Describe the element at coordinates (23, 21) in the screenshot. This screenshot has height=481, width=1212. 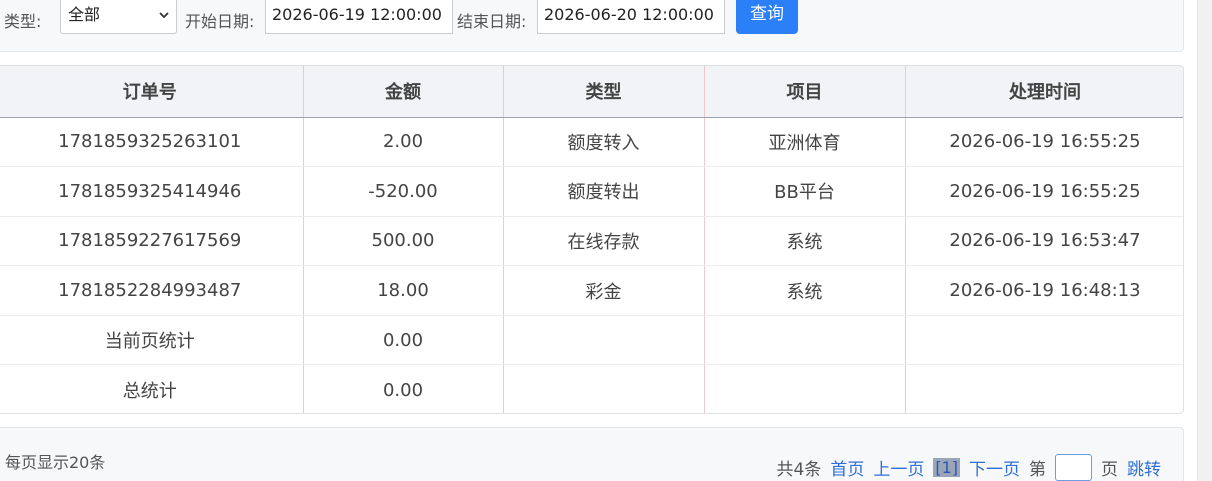
I see `type-label: 类型:` at that location.